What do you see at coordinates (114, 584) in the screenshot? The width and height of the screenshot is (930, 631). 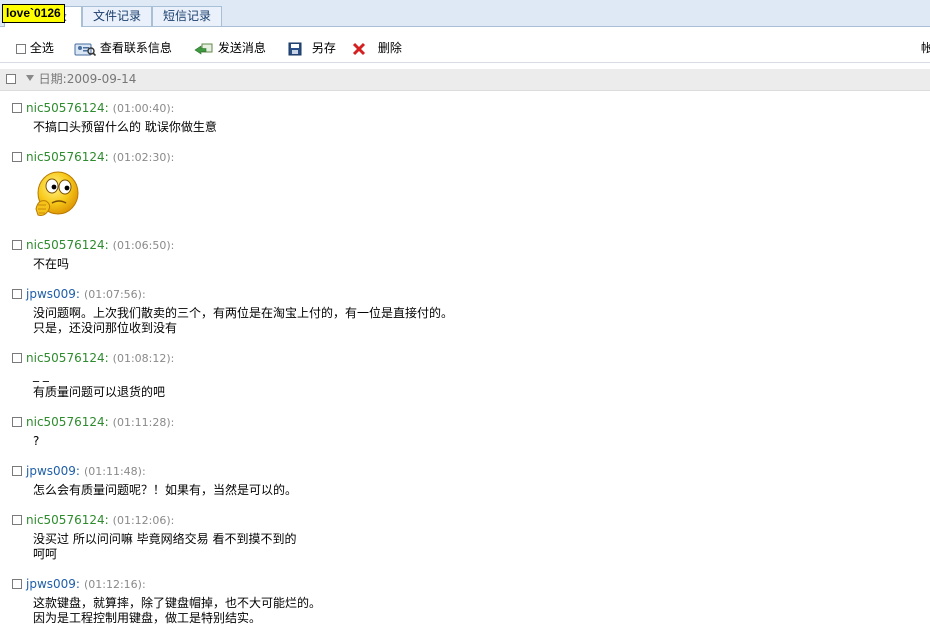 I see `message-time: (01:12:16):` at bounding box center [114, 584].